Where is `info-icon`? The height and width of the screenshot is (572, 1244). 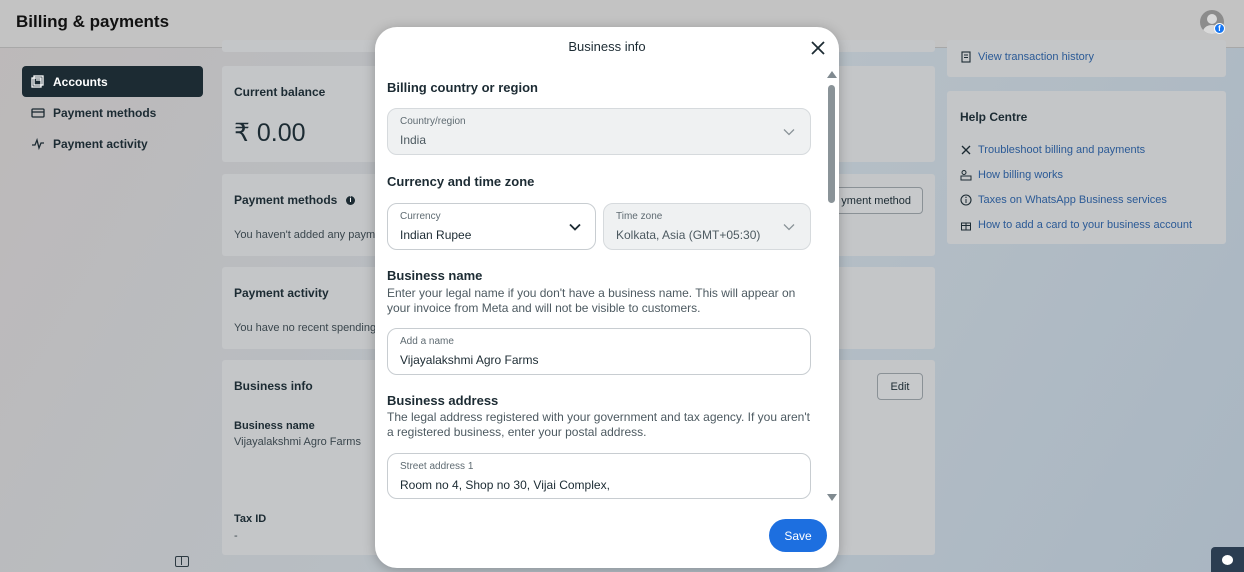
info-icon is located at coordinates (966, 200).